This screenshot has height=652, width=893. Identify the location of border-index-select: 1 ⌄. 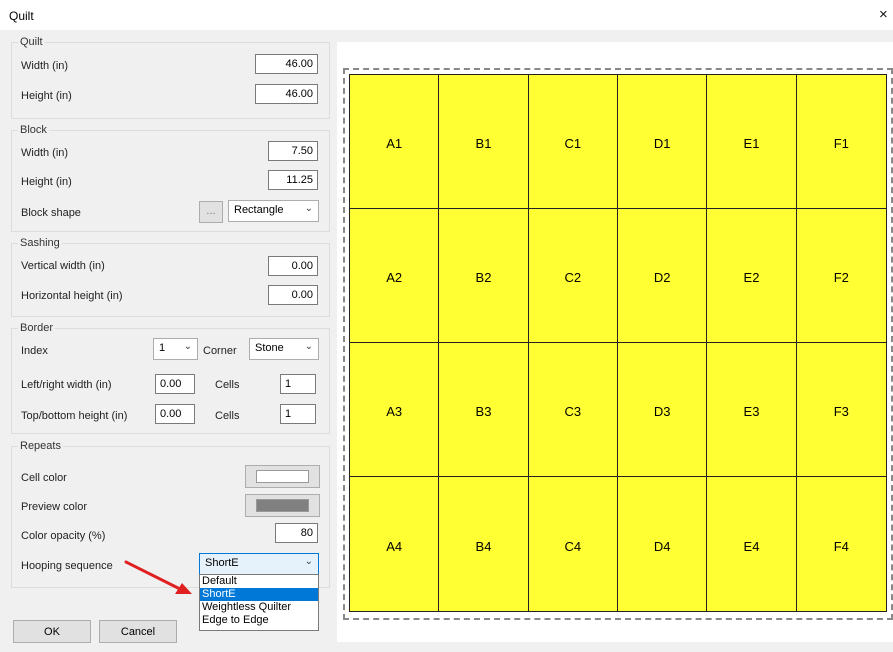
(175, 349).